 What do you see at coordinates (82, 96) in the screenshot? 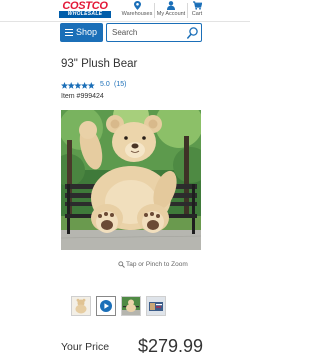
I see `item-number: Item #999424` at bounding box center [82, 96].